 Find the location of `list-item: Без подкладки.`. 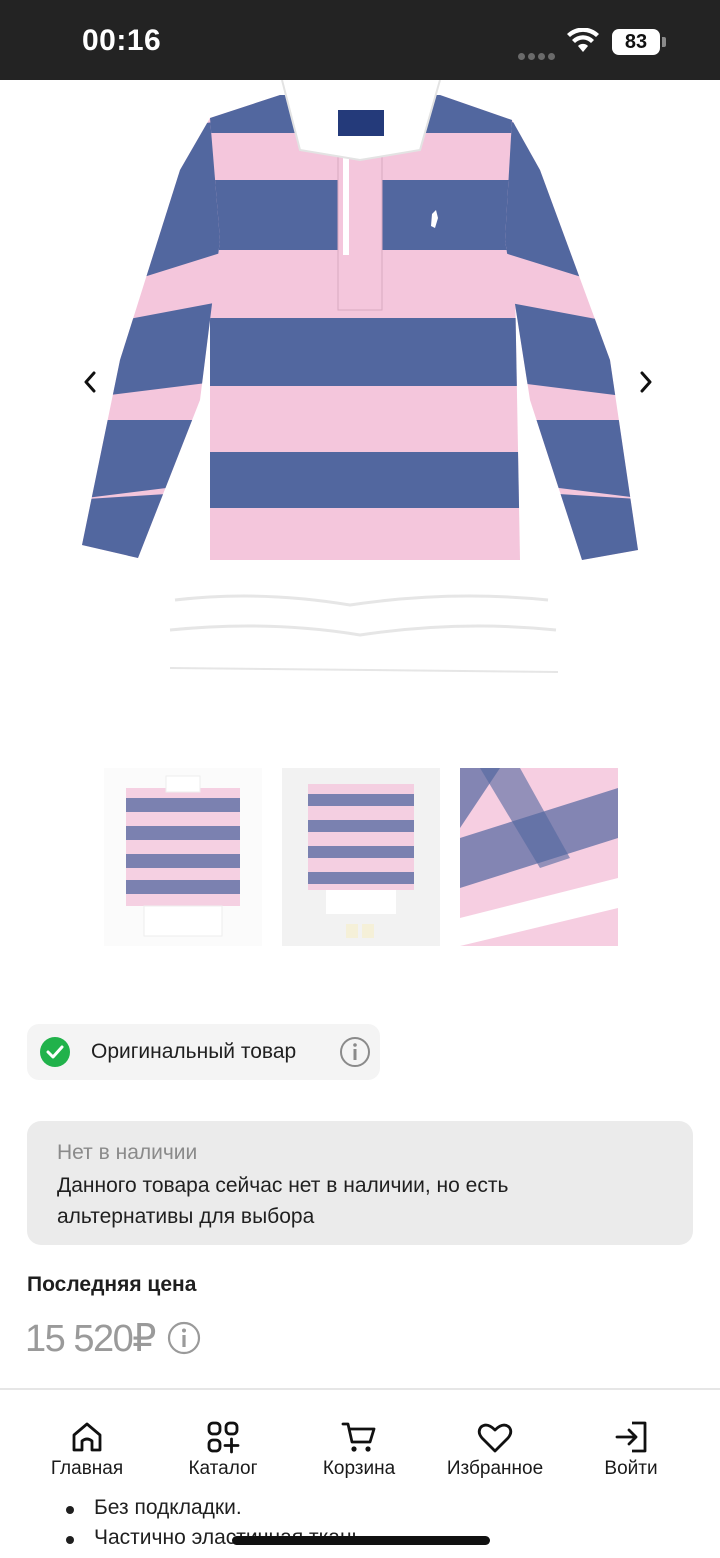

list-item: Без подкладки. is located at coordinates (154, 1507).